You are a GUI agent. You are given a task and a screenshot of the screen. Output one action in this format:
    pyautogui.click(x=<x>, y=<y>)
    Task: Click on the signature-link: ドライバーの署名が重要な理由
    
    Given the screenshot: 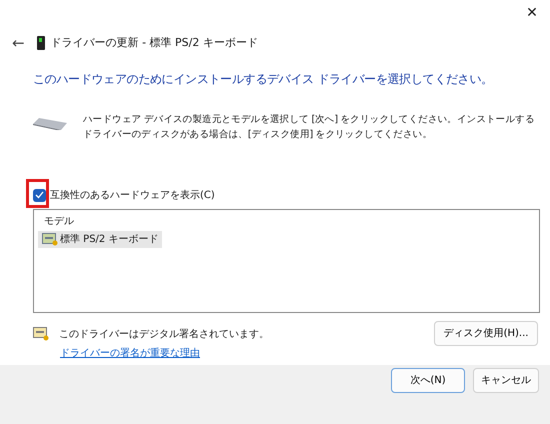 What is the action you would take?
    pyautogui.click(x=130, y=353)
    